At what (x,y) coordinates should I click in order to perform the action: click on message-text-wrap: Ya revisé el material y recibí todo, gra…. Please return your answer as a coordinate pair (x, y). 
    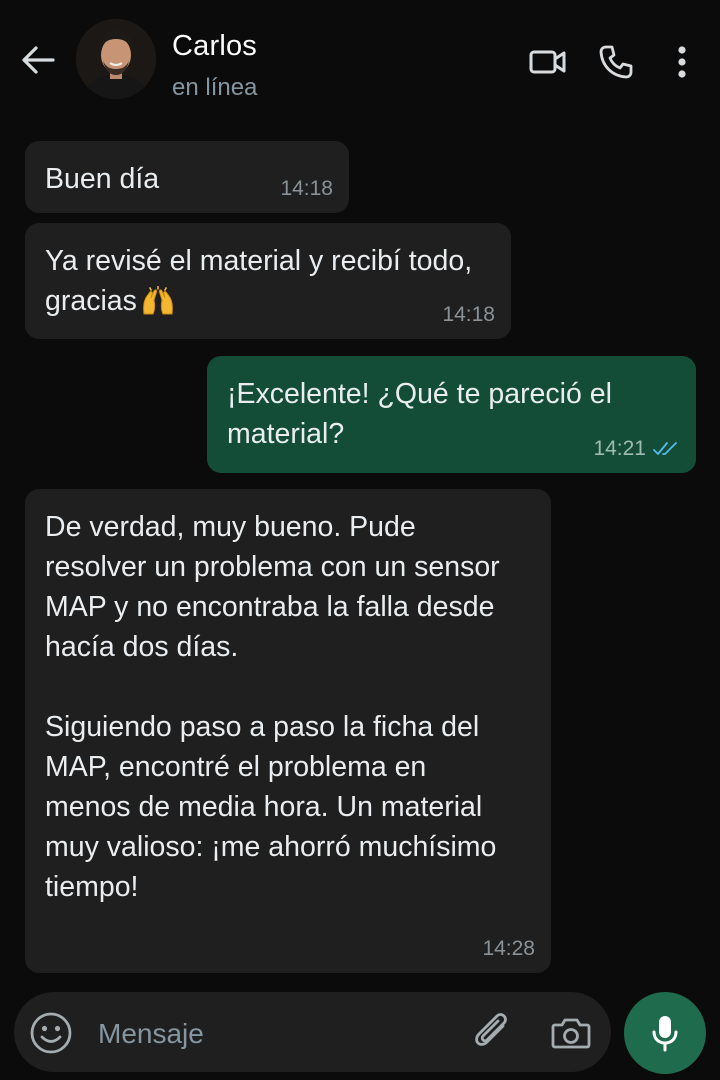
    Looking at the image, I should click on (268, 281).